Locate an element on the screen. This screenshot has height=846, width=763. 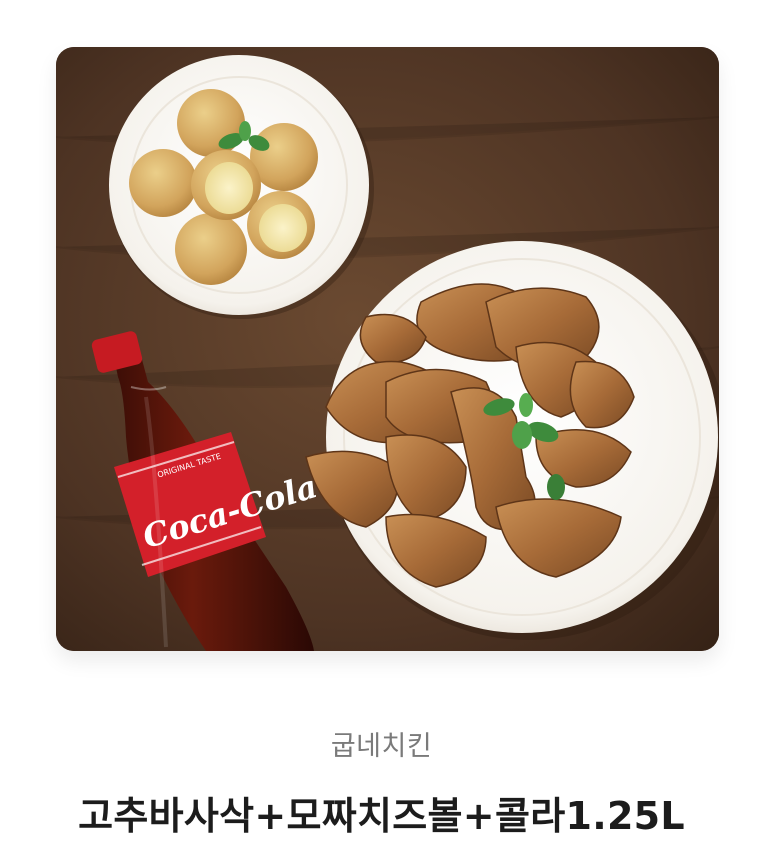
product-title: 고추바사삭+모짜치즈볼+콜라1.25L is located at coordinates (381, 816).